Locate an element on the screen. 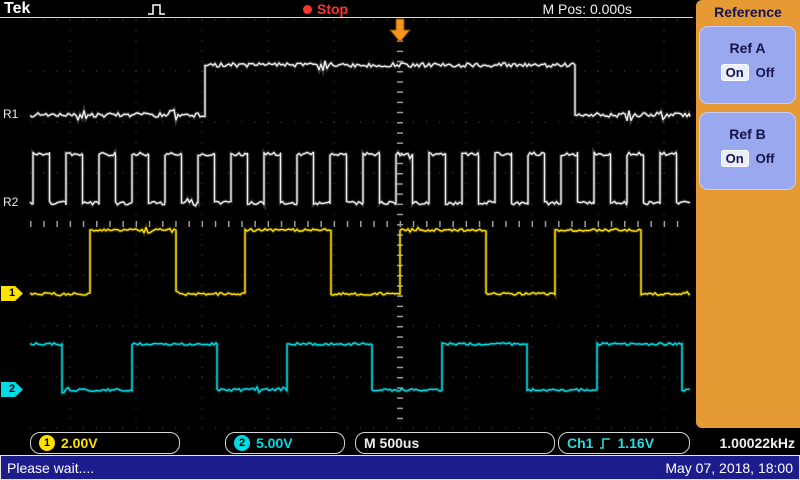 The width and height of the screenshot is (800, 480). stop-indicator-icon is located at coordinates (307, 9).